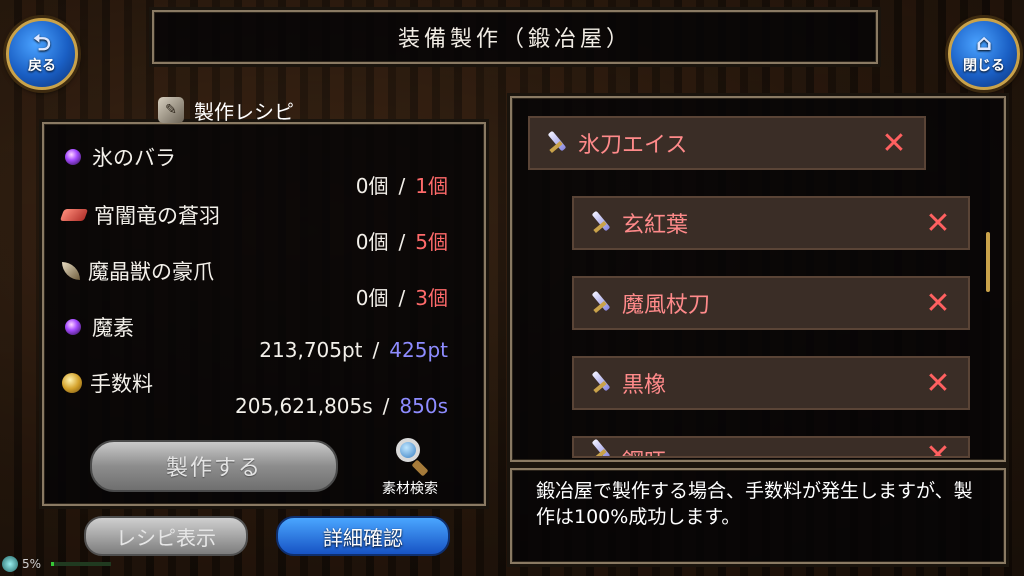 The height and width of the screenshot is (576, 1024). I want to click on material-quantity: 0個 / 5個, so click(402, 240).